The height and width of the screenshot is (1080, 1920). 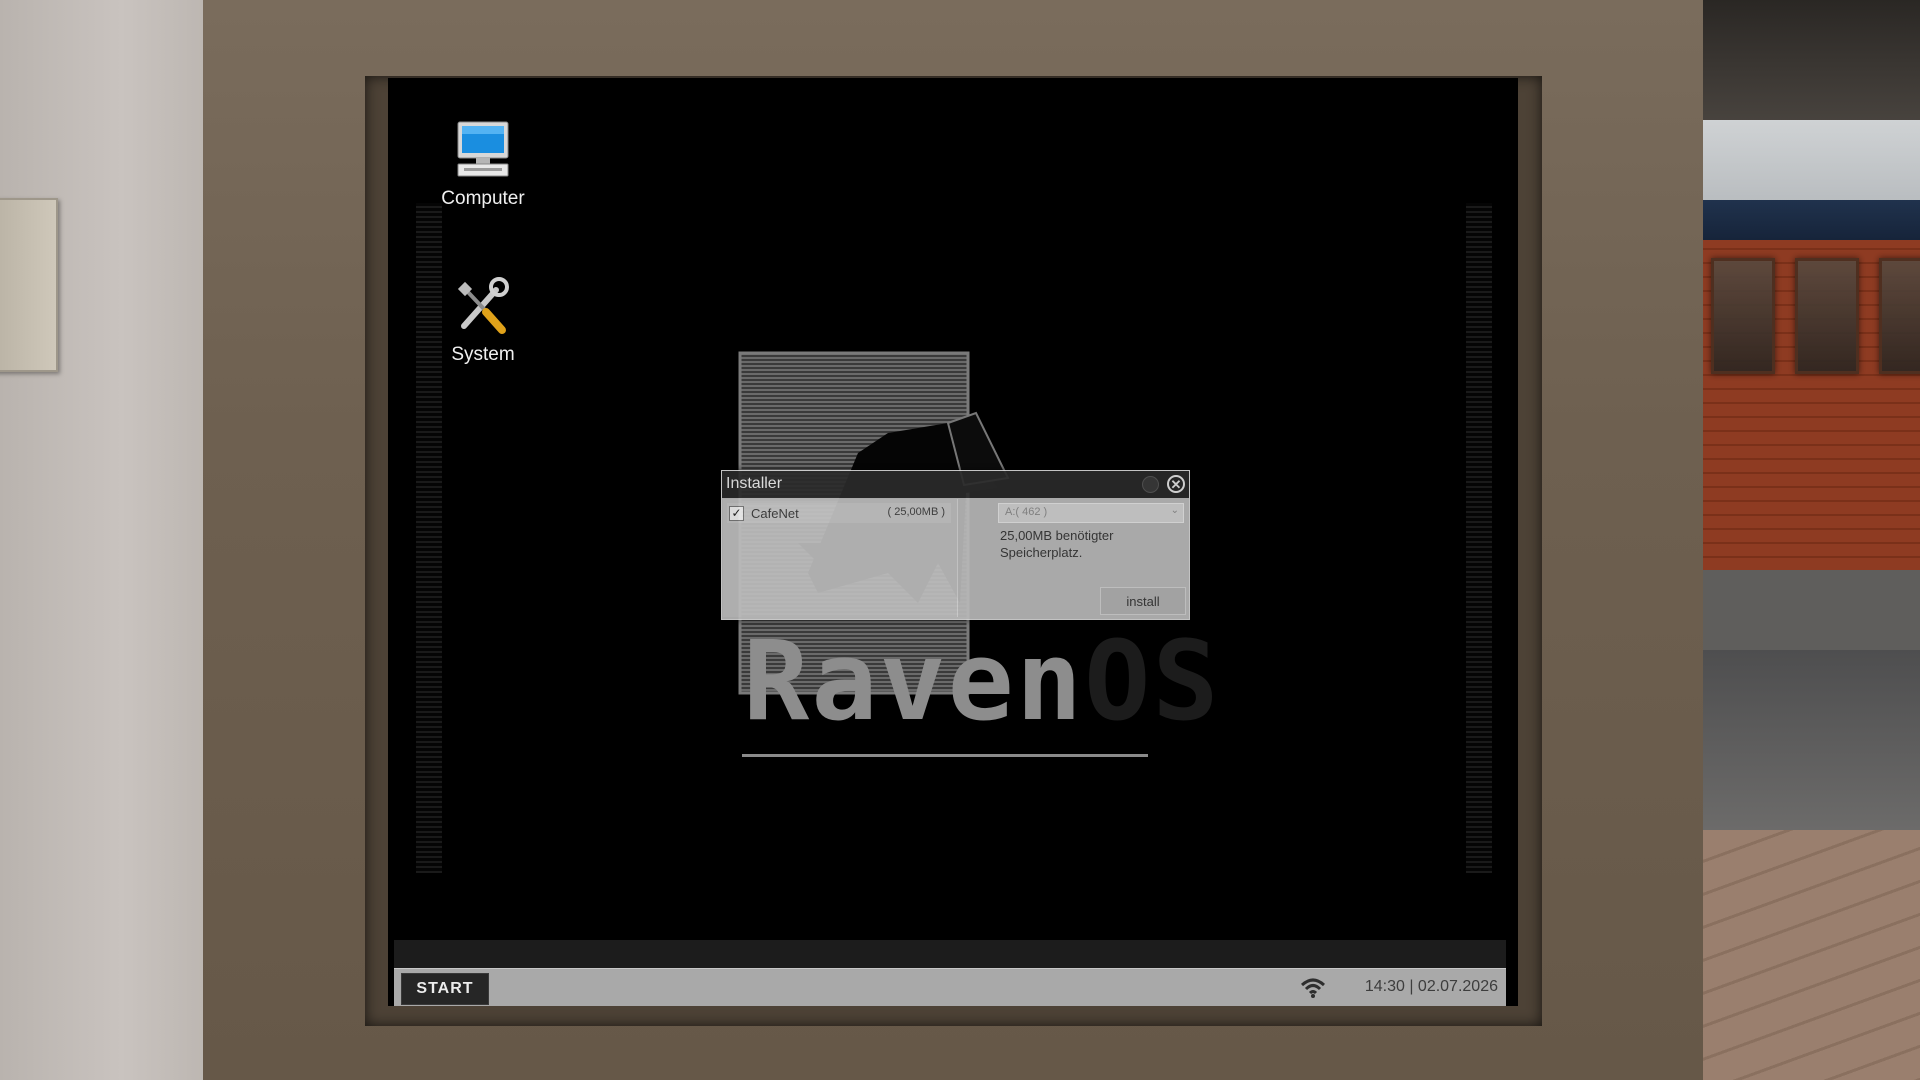 What do you see at coordinates (754, 483) in the screenshot?
I see `window-title: Installer` at bounding box center [754, 483].